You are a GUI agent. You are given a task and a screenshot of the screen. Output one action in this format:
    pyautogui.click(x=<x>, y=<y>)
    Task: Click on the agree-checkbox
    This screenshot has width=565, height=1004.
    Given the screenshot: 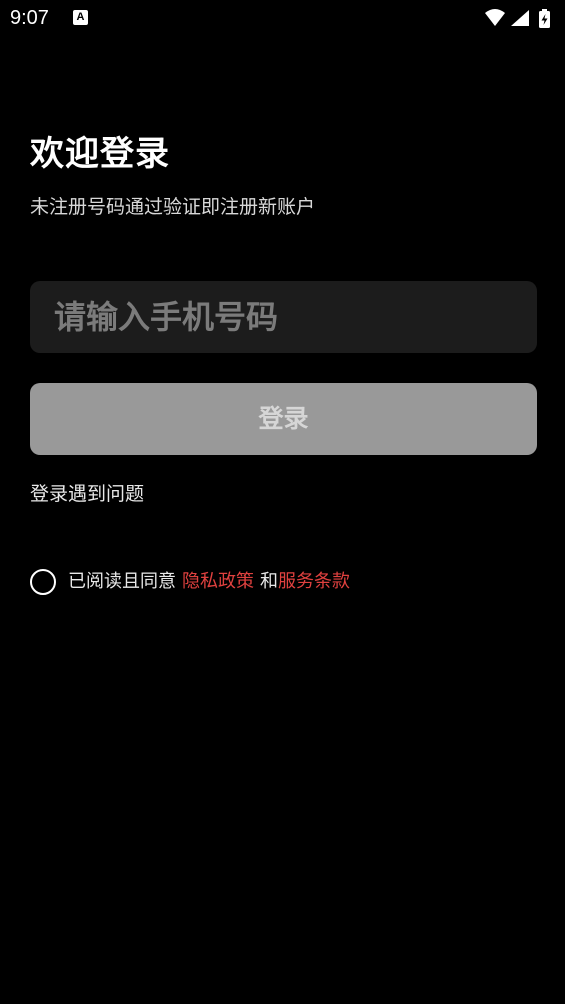 What is the action you would take?
    pyautogui.click(x=43, y=582)
    